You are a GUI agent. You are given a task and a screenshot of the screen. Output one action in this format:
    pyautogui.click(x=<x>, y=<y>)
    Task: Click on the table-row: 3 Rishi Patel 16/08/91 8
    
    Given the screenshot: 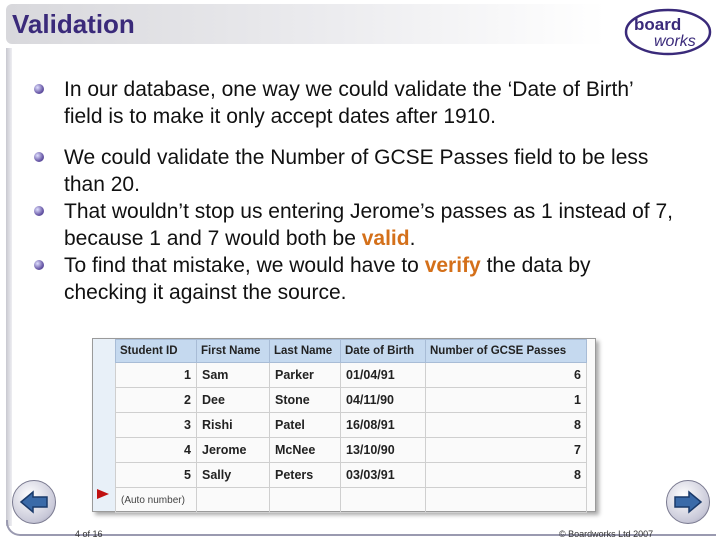 What is the action you would take?
    pyautogui.click(x=351, y=425)
    